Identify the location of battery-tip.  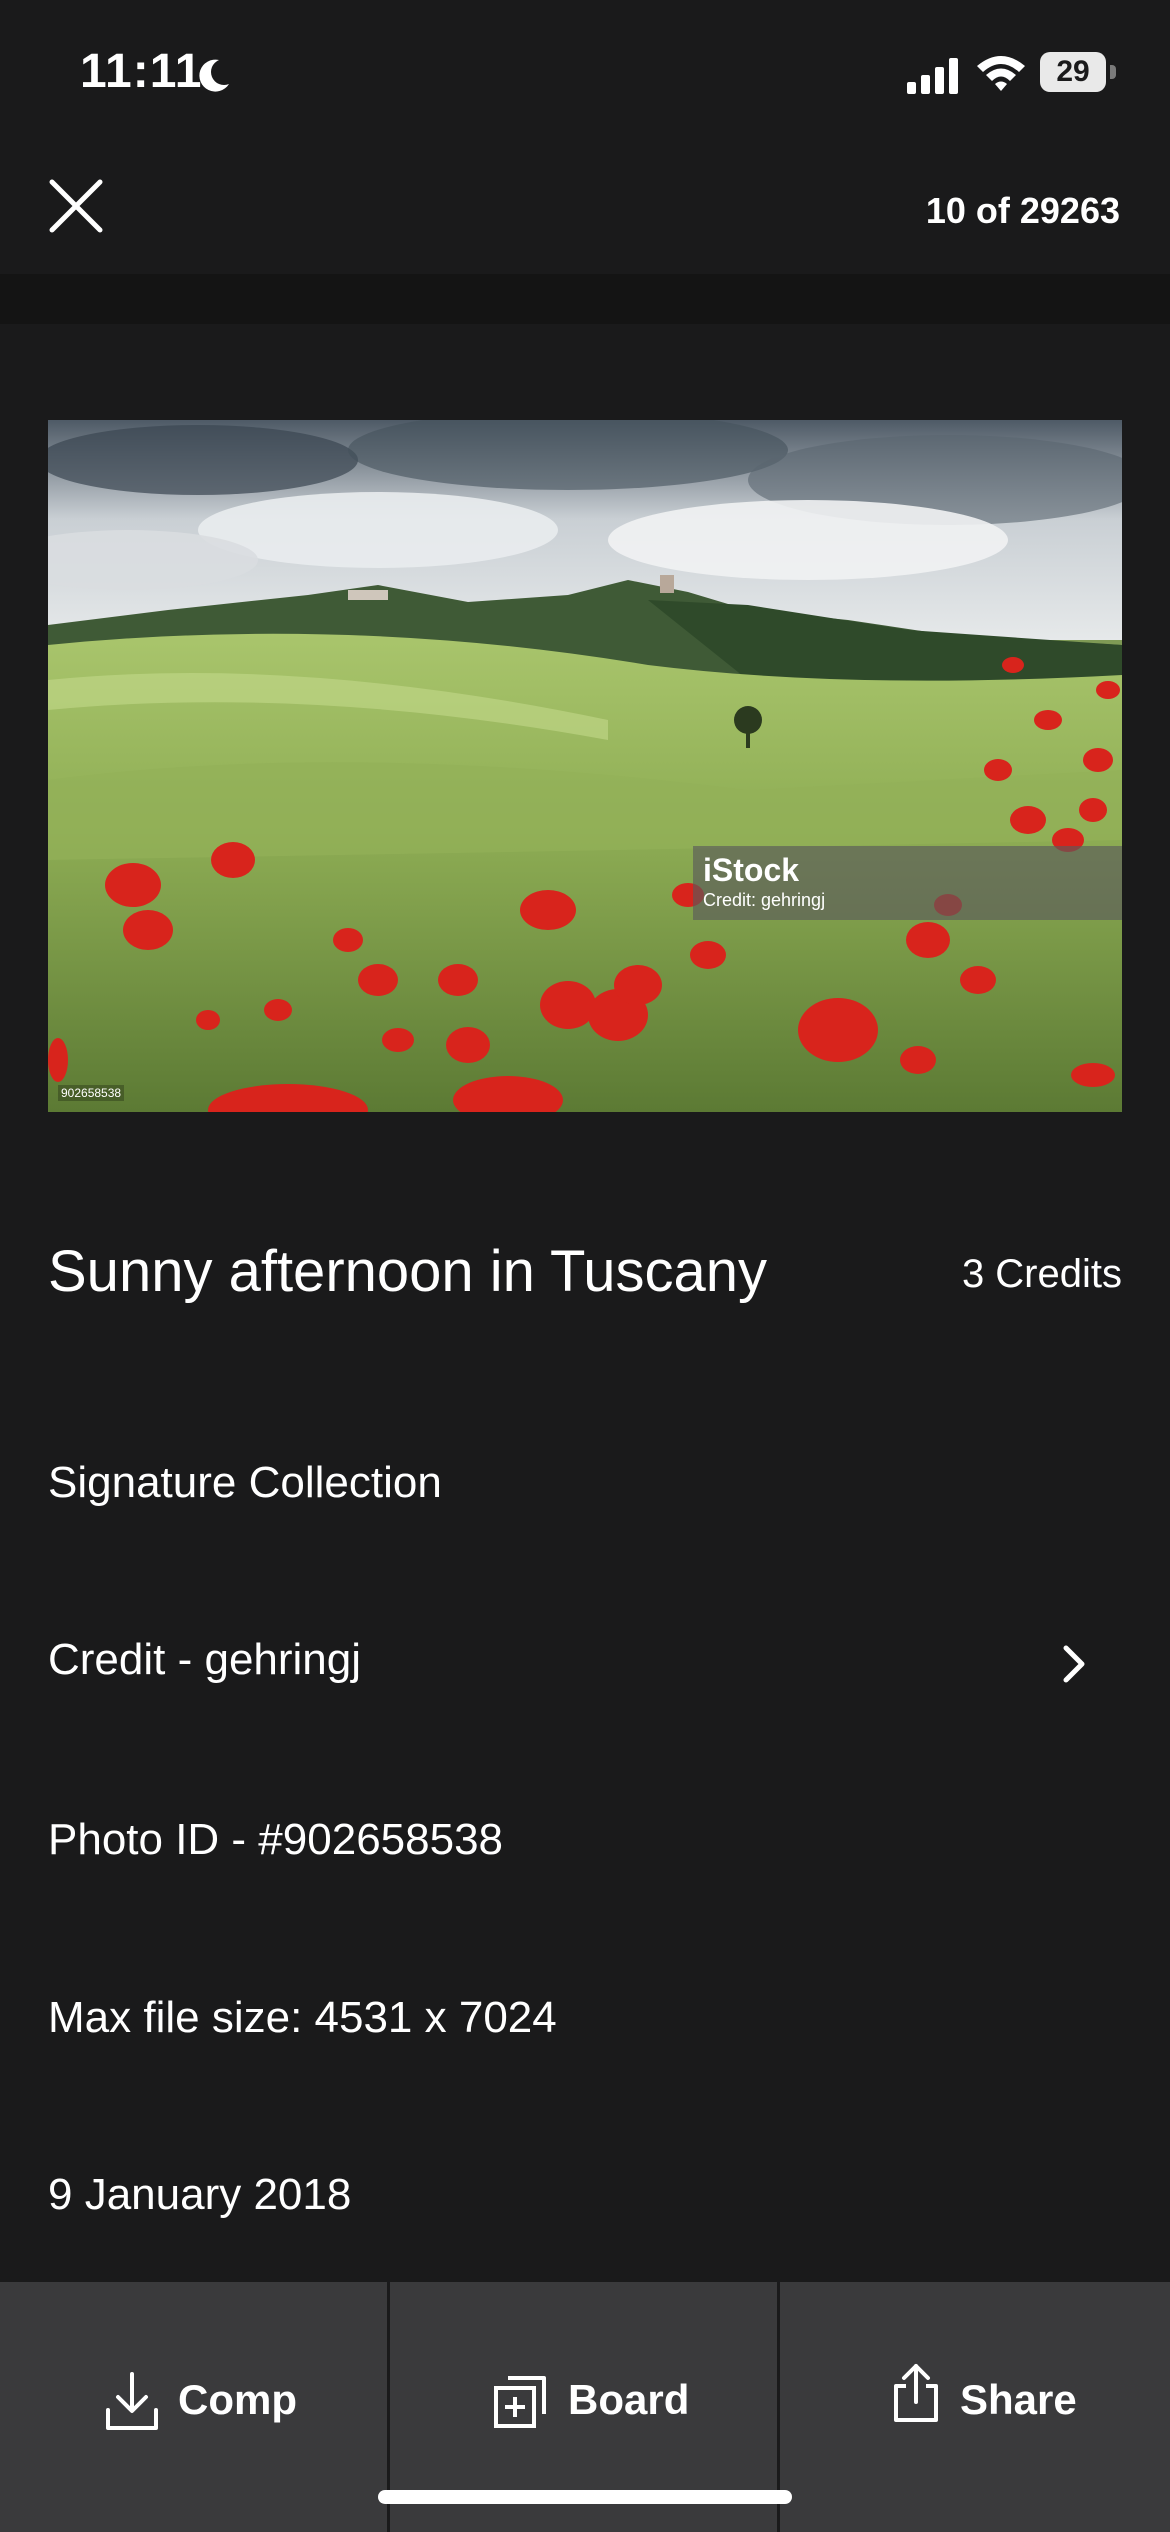
(1113, 72).